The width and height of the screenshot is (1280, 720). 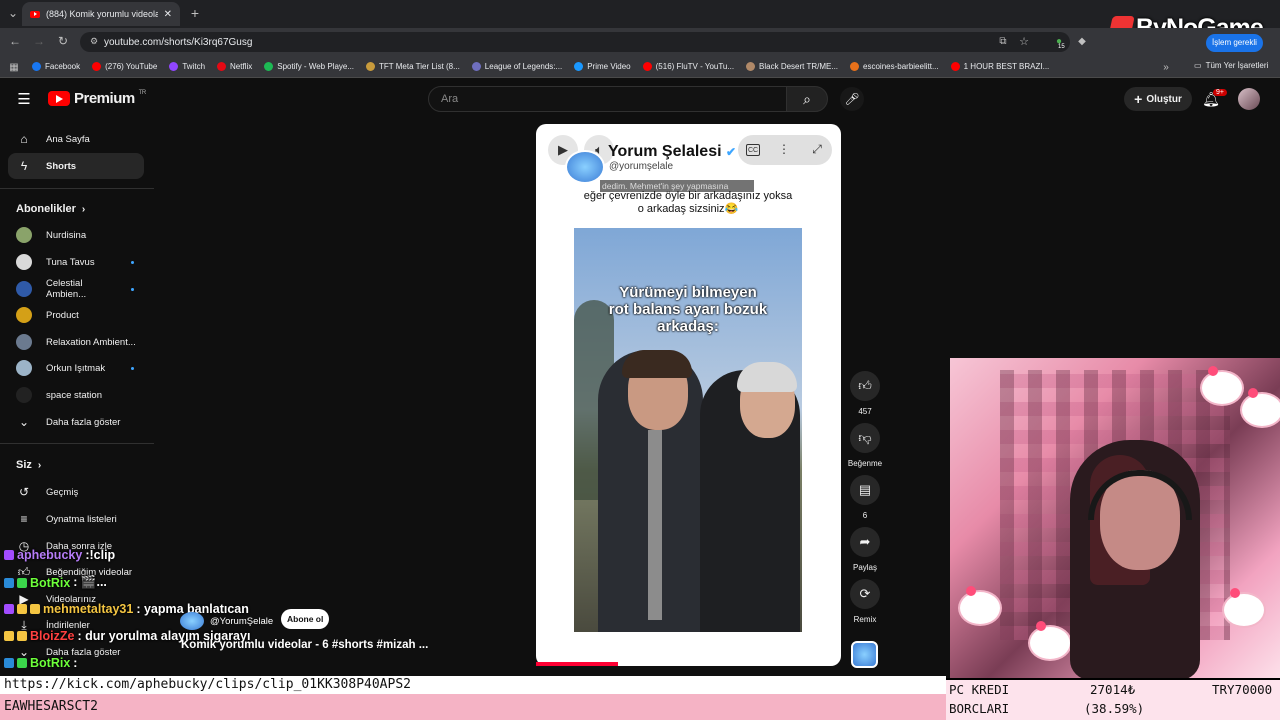 I want to click on reload-icon: ↻, so click(x=63, y=41).